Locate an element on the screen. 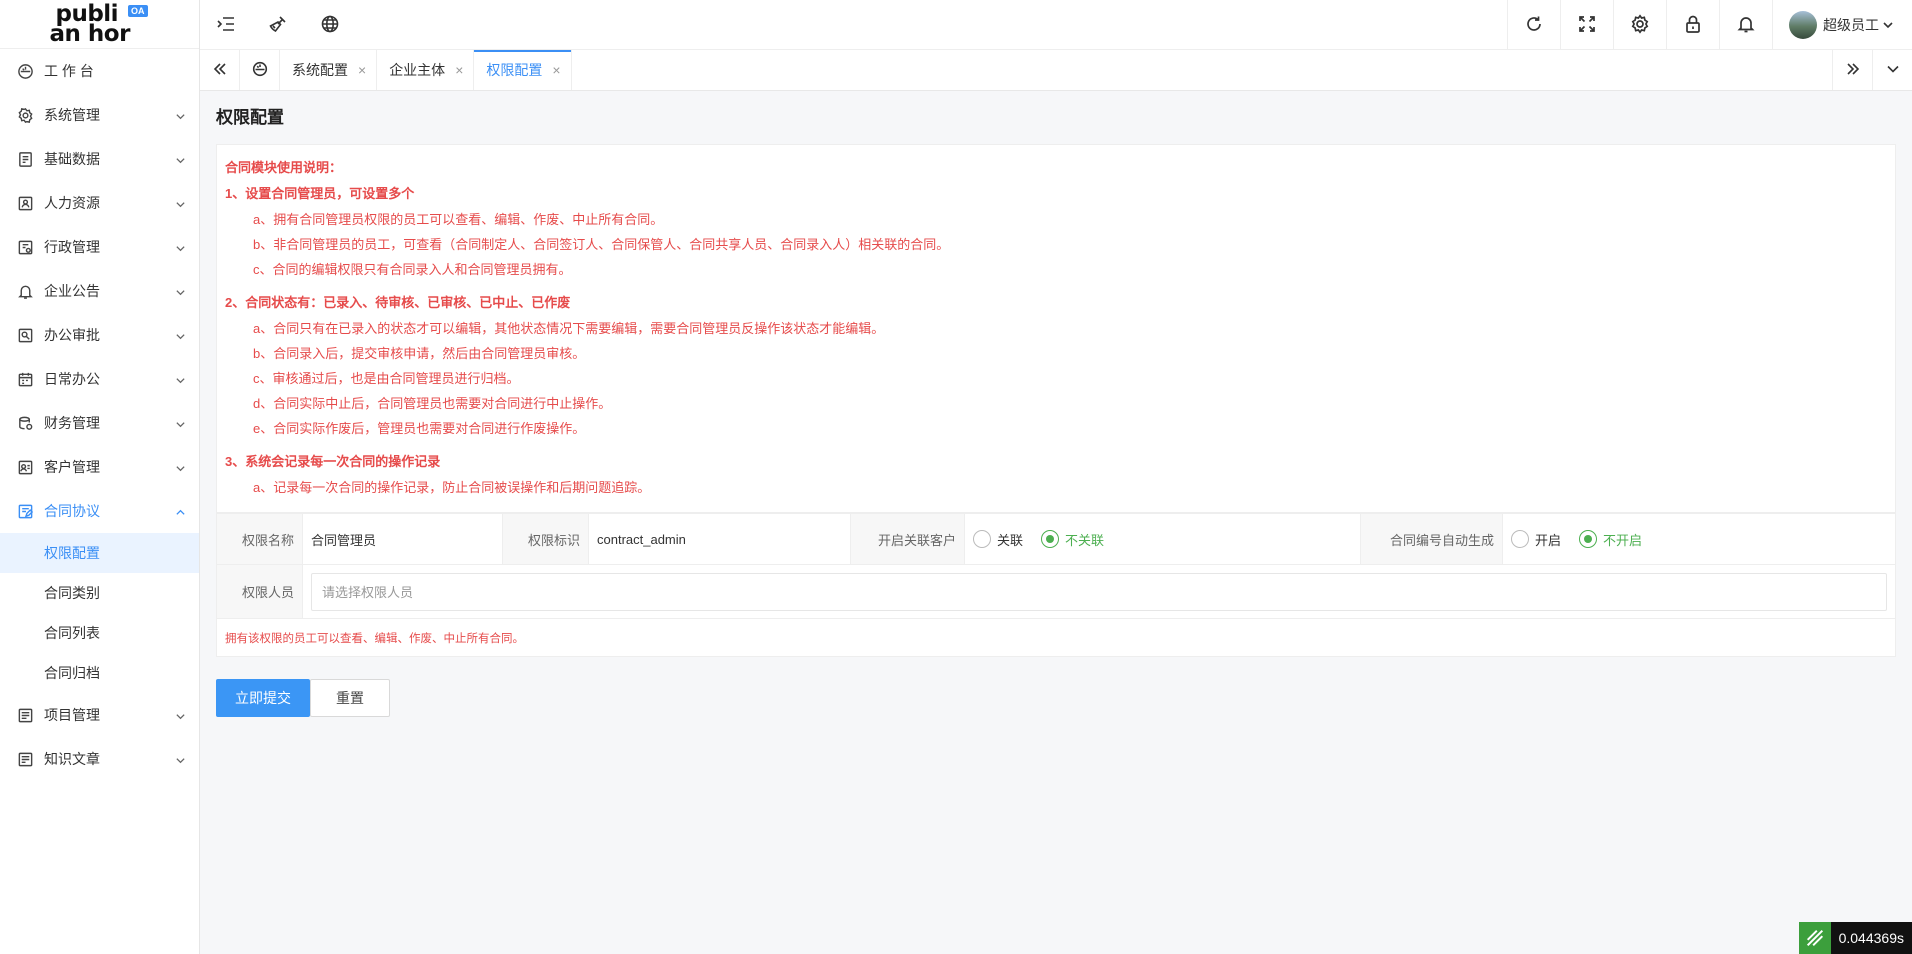 Image resolution: width=1912 pixels, height=954 pixels. notice-line: c、合同的编辑权限只有合同录入人和合同管理员拥有。 is located at coordinates (412, 269).